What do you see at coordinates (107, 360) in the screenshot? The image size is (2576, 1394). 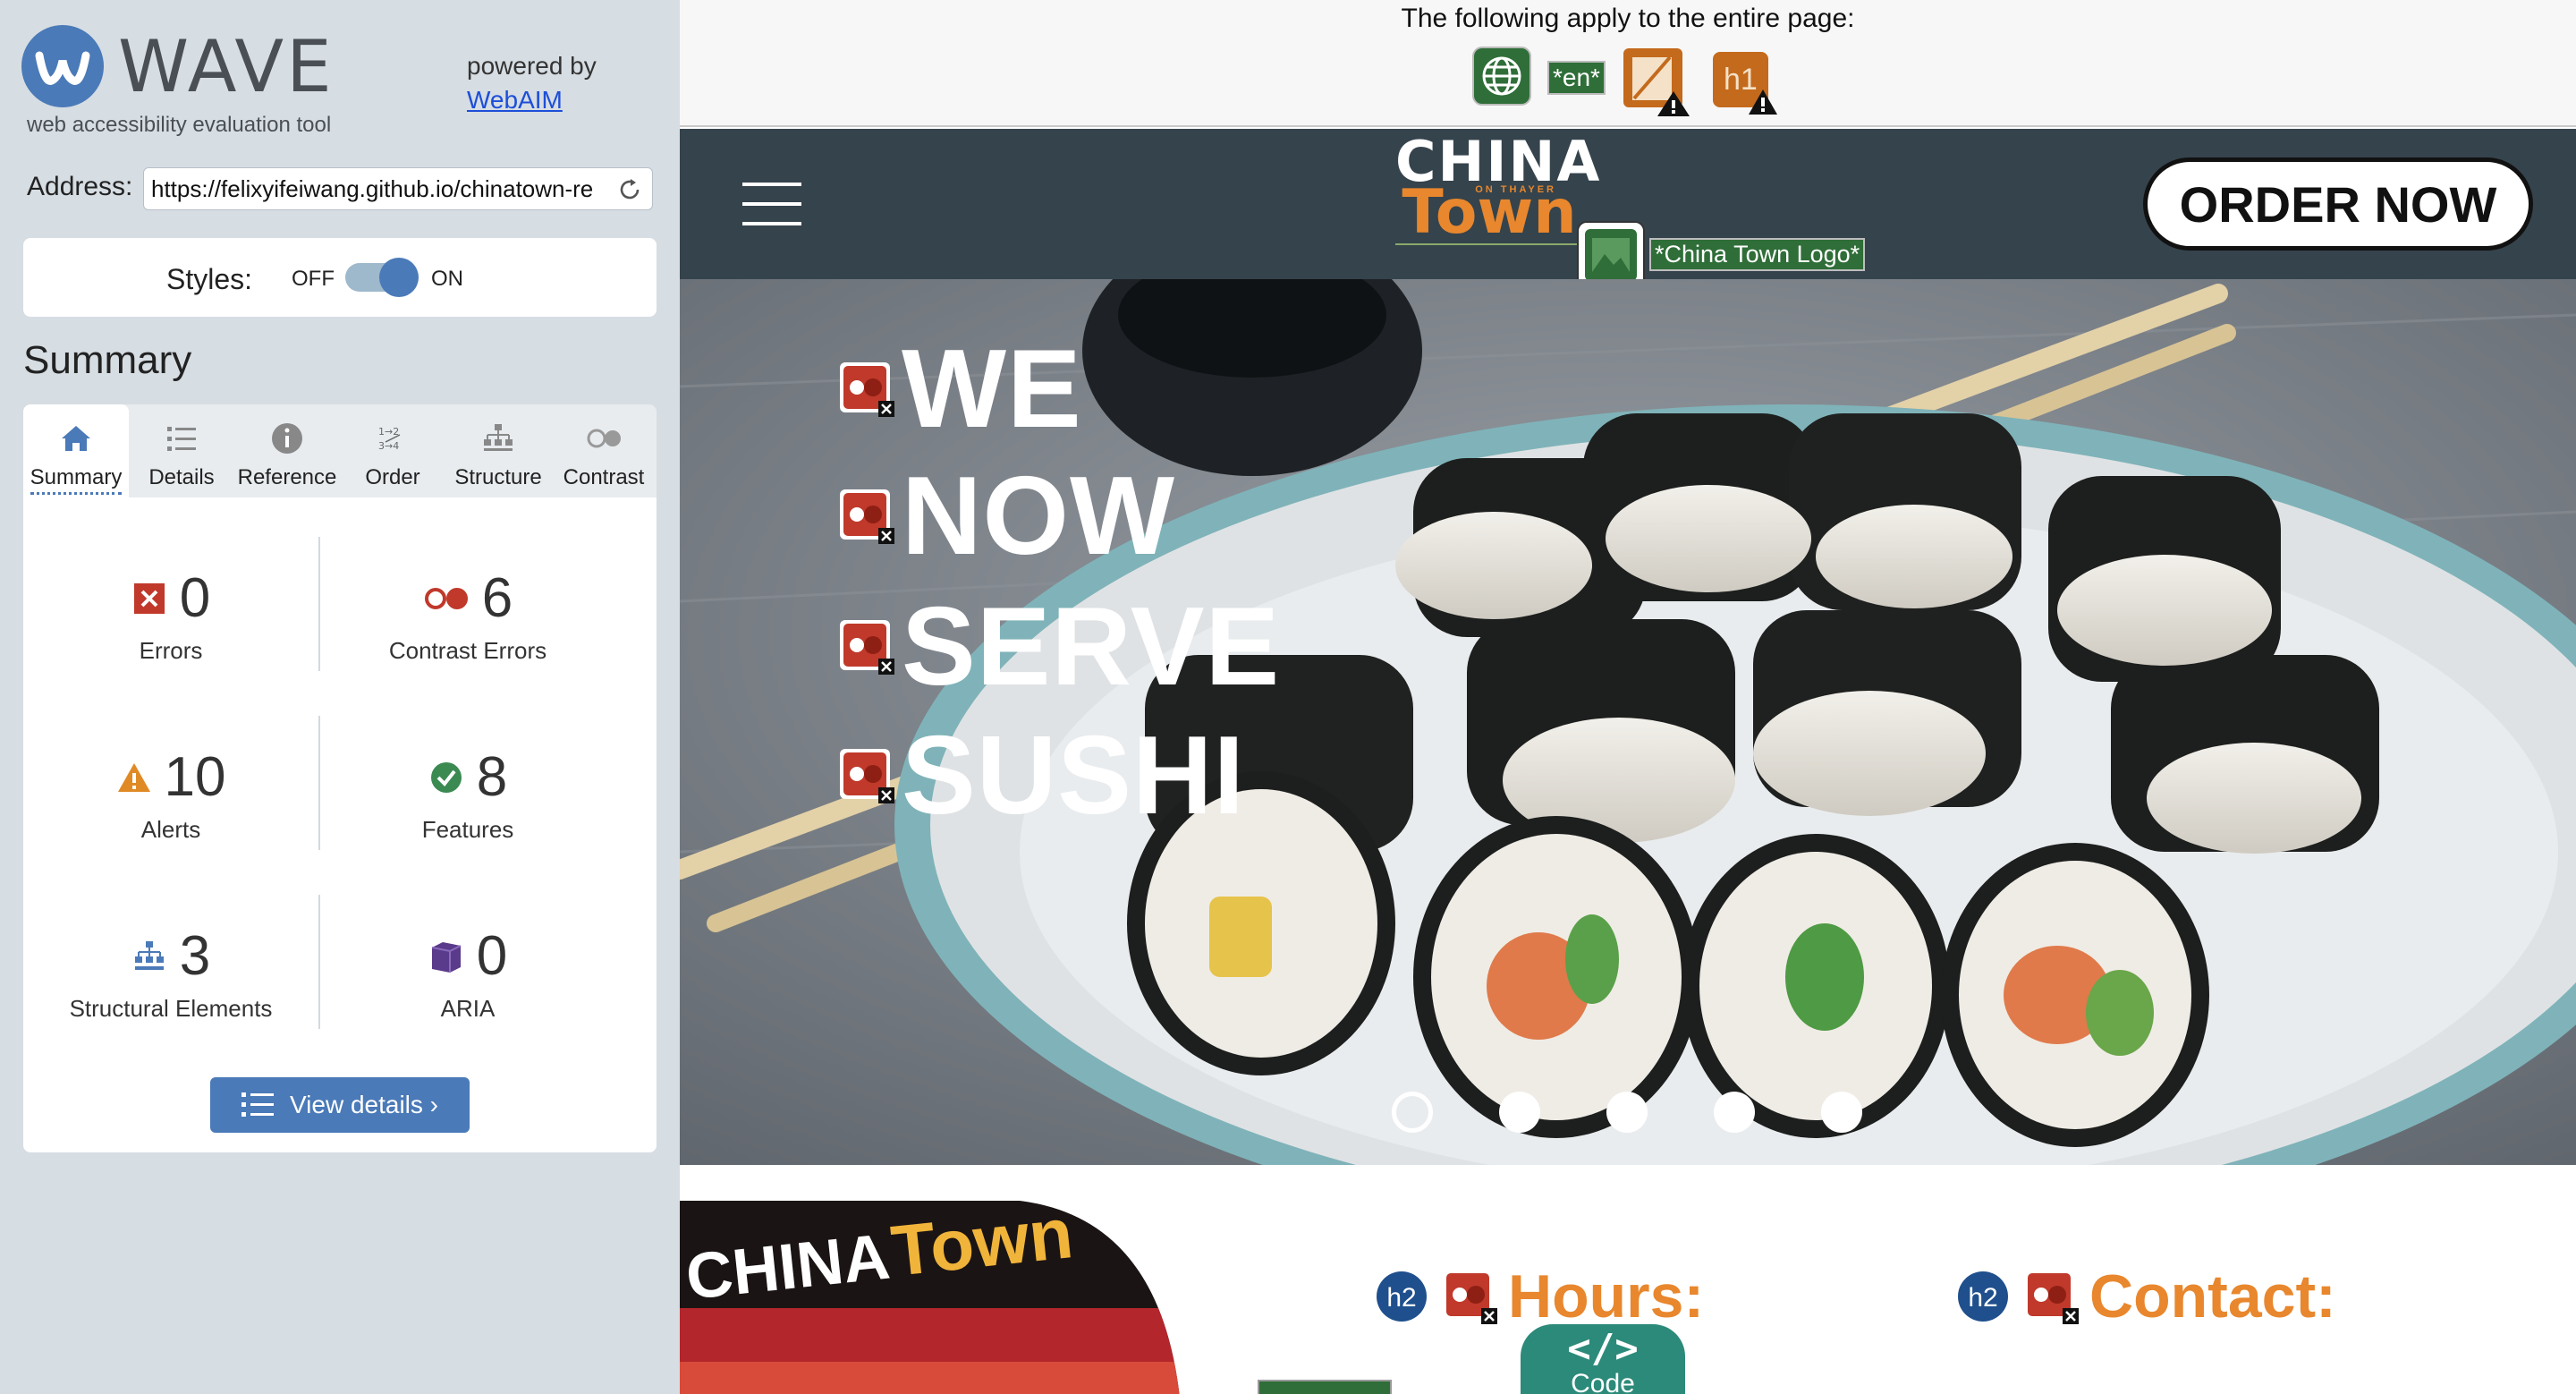 I see `summary-heading: Summary` at bounding box center [107, 360].